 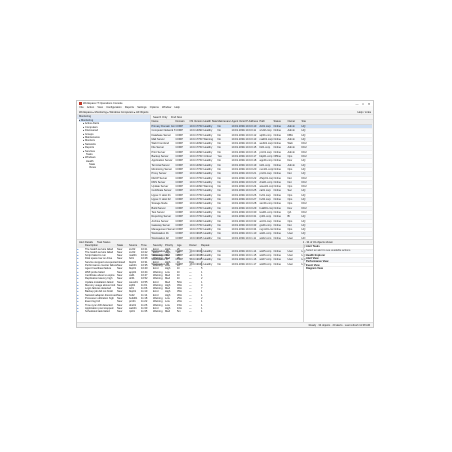 What do you see at coordinates (289, 225) in the screenshot?
I see `table-cell: Net` at bounding box center [289, 225].